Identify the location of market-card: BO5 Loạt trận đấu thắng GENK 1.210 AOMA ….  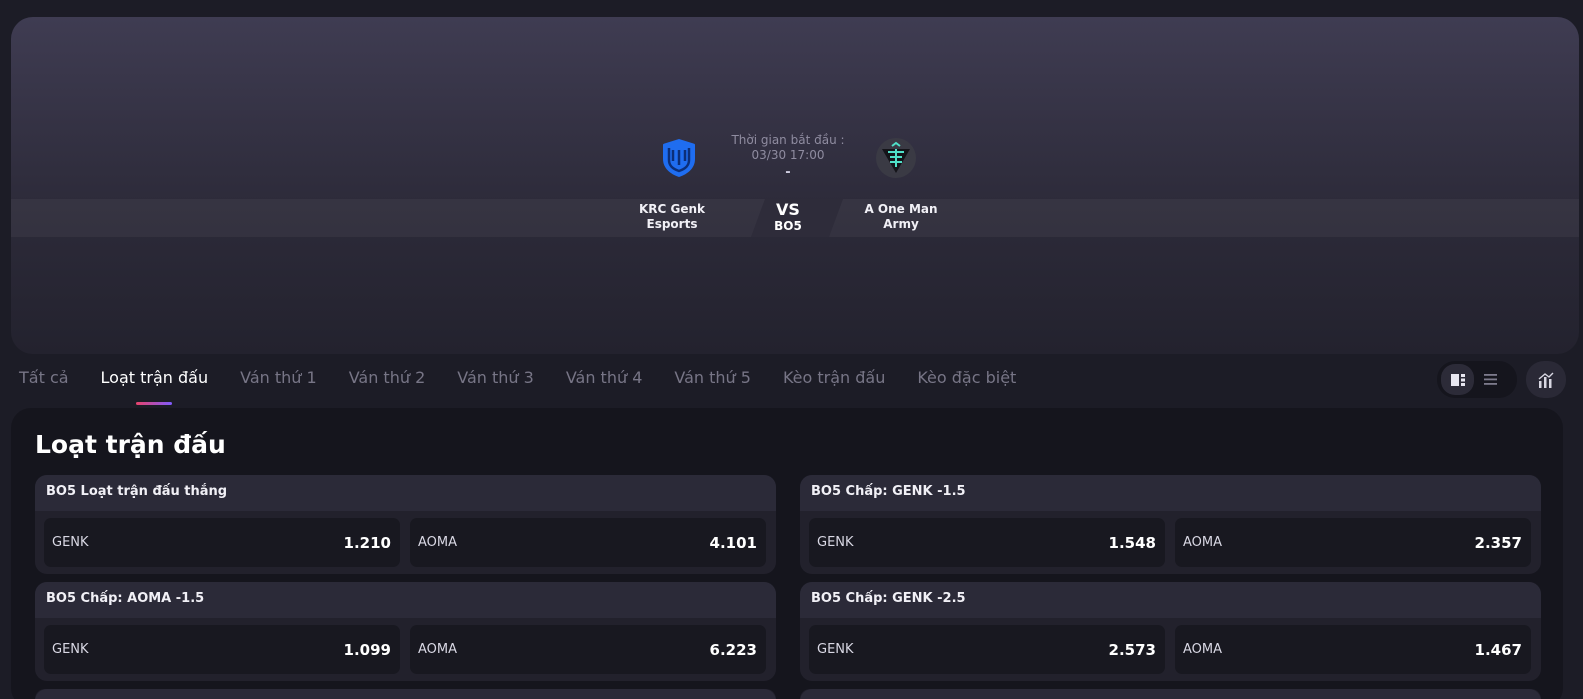
(405, 524).